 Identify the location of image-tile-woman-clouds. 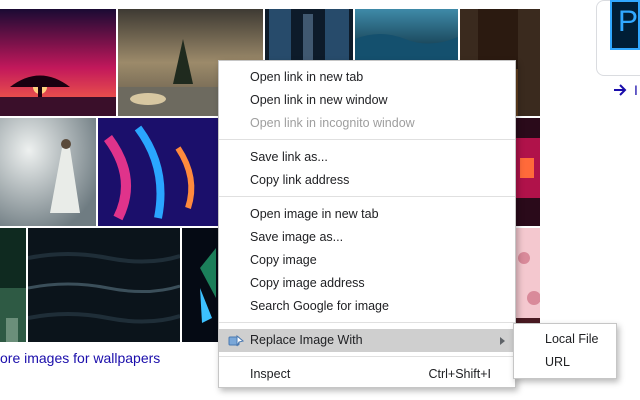
(48, 172).